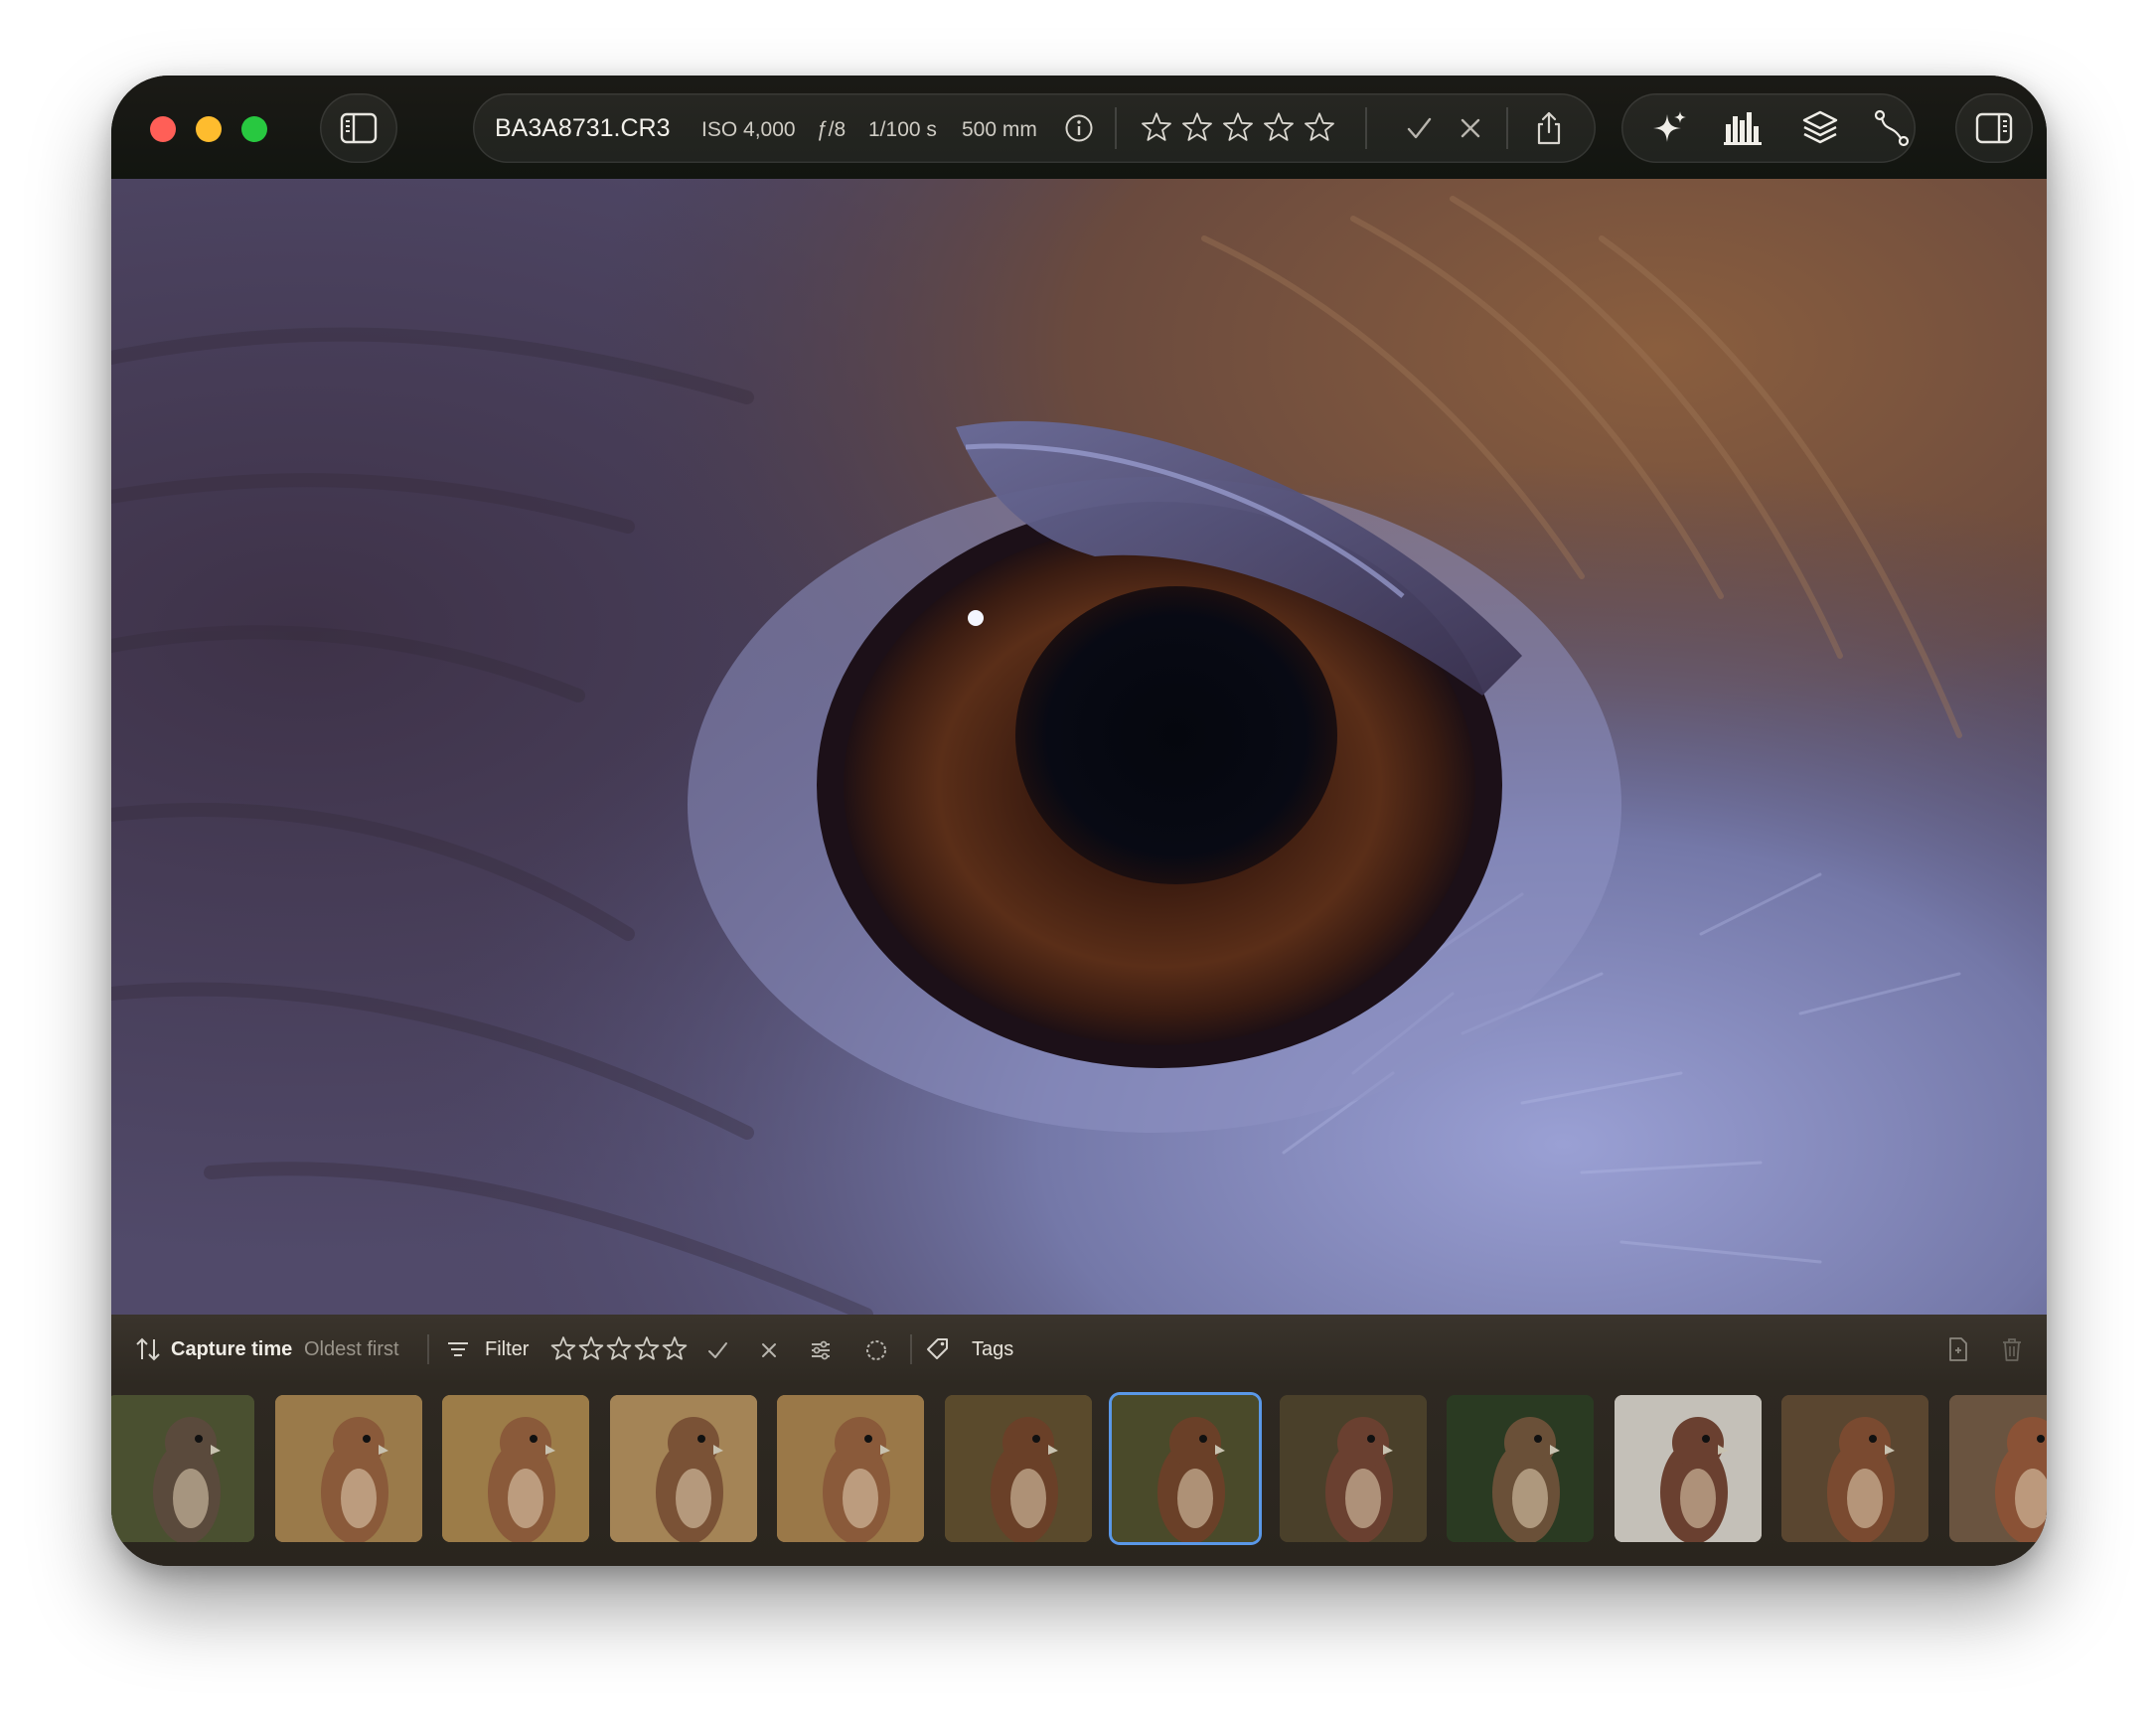 This screenshot has height=1713, width=2156. Describe the element at coordinates (254, 129) in the screenshot. I see `zoom-window-button` at that location.